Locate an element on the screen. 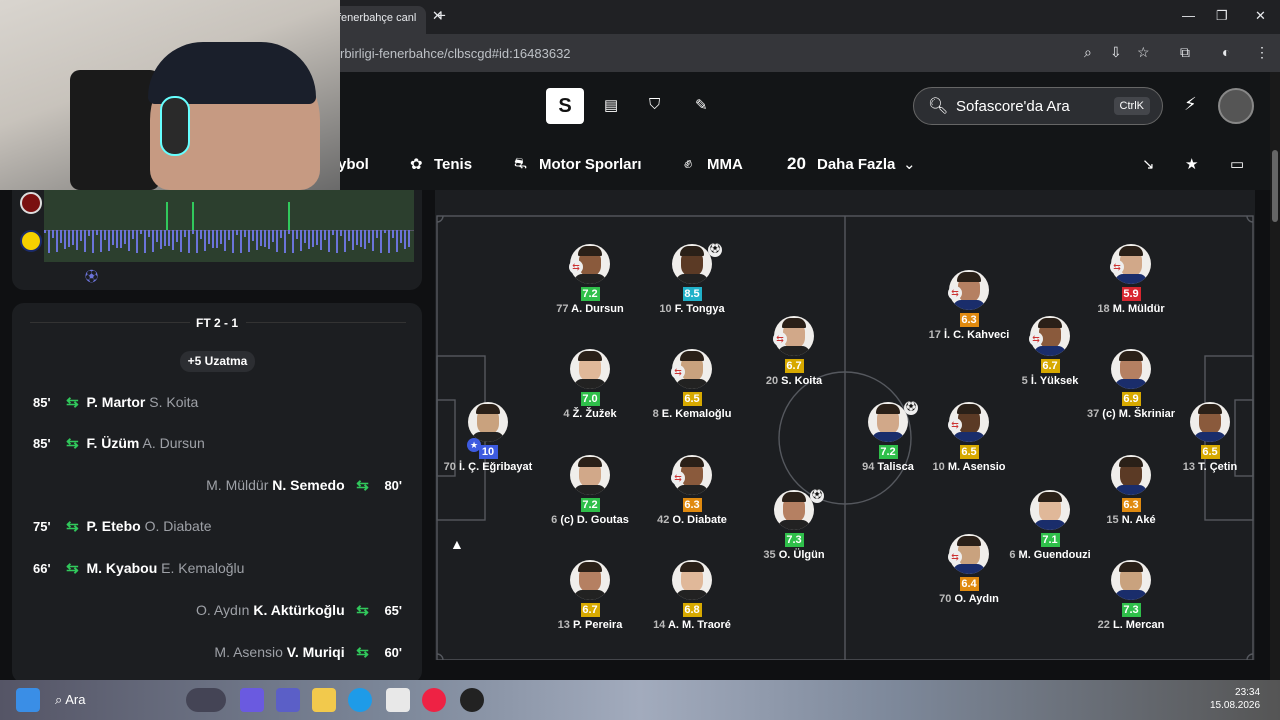  zoom-icon: ⌕ is located at coordinates (1088, 52).